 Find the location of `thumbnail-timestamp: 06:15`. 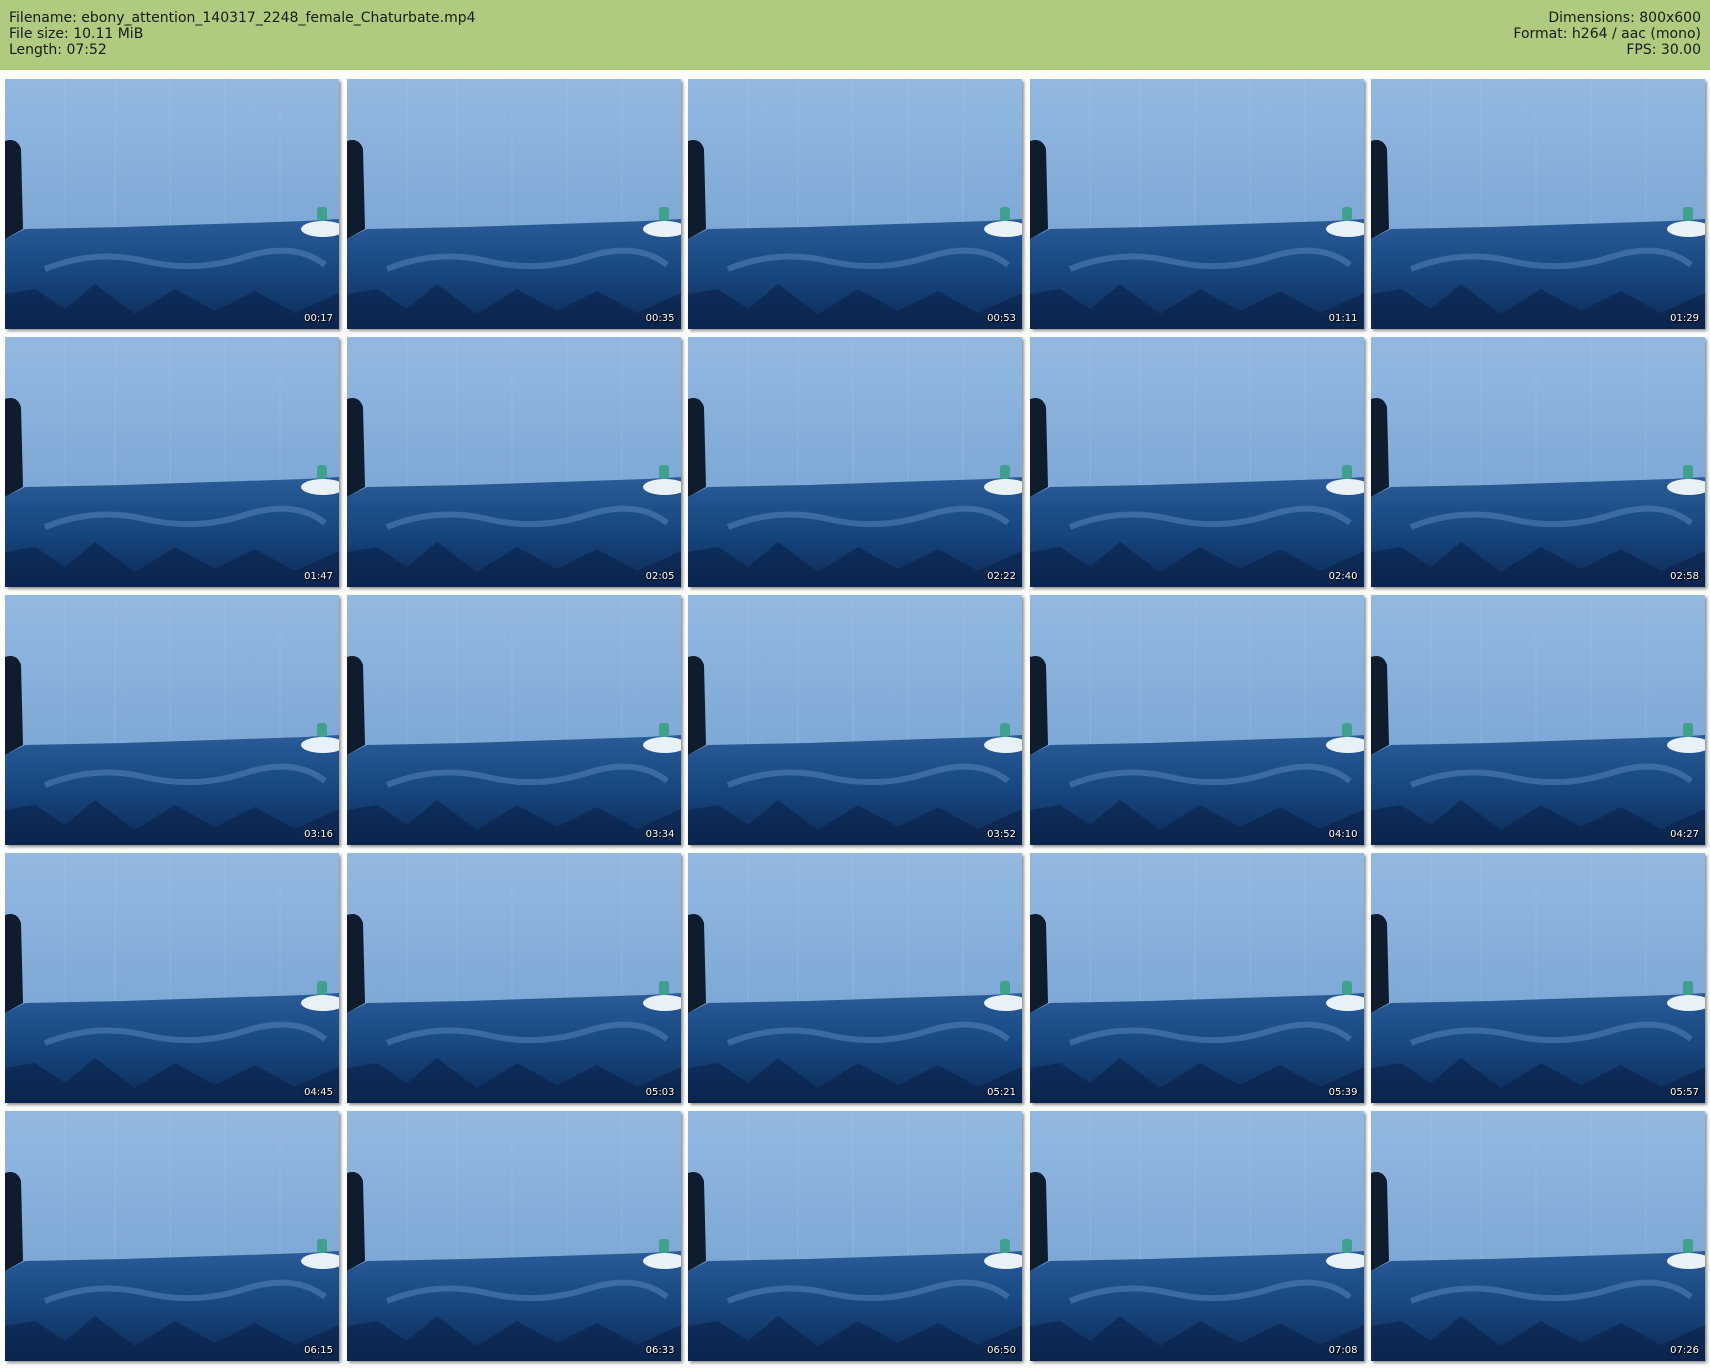

thumbnail-timestamp: 06:15 is located at coordinates (318, 1350).